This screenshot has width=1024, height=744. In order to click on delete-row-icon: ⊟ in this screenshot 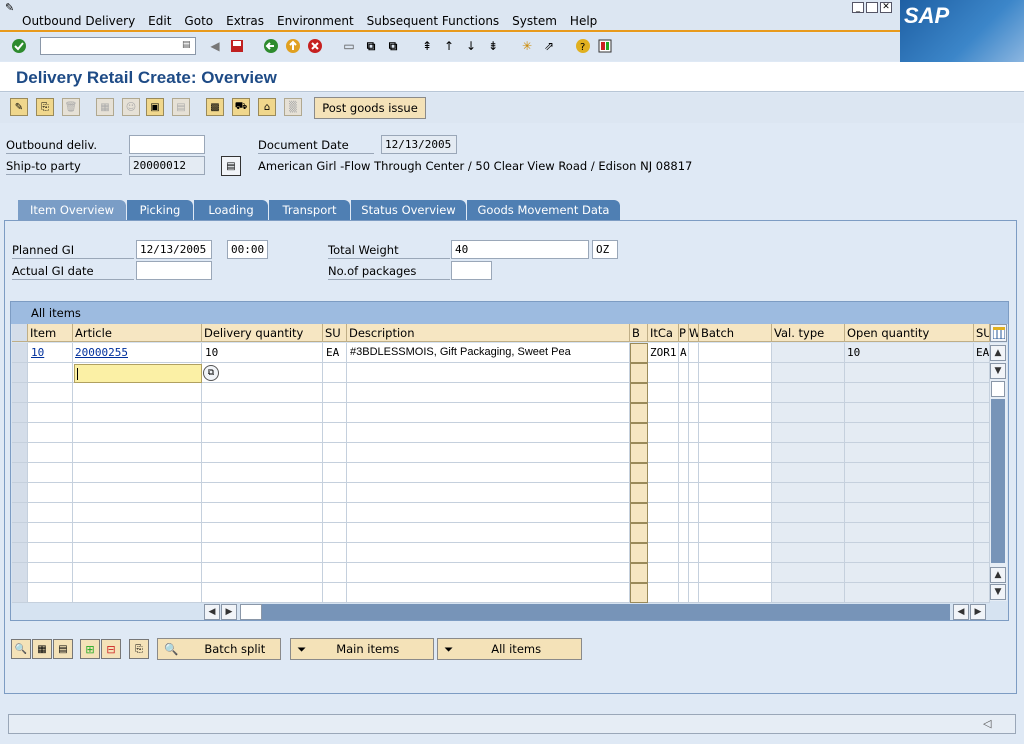, I will do `click(111, 649)`.